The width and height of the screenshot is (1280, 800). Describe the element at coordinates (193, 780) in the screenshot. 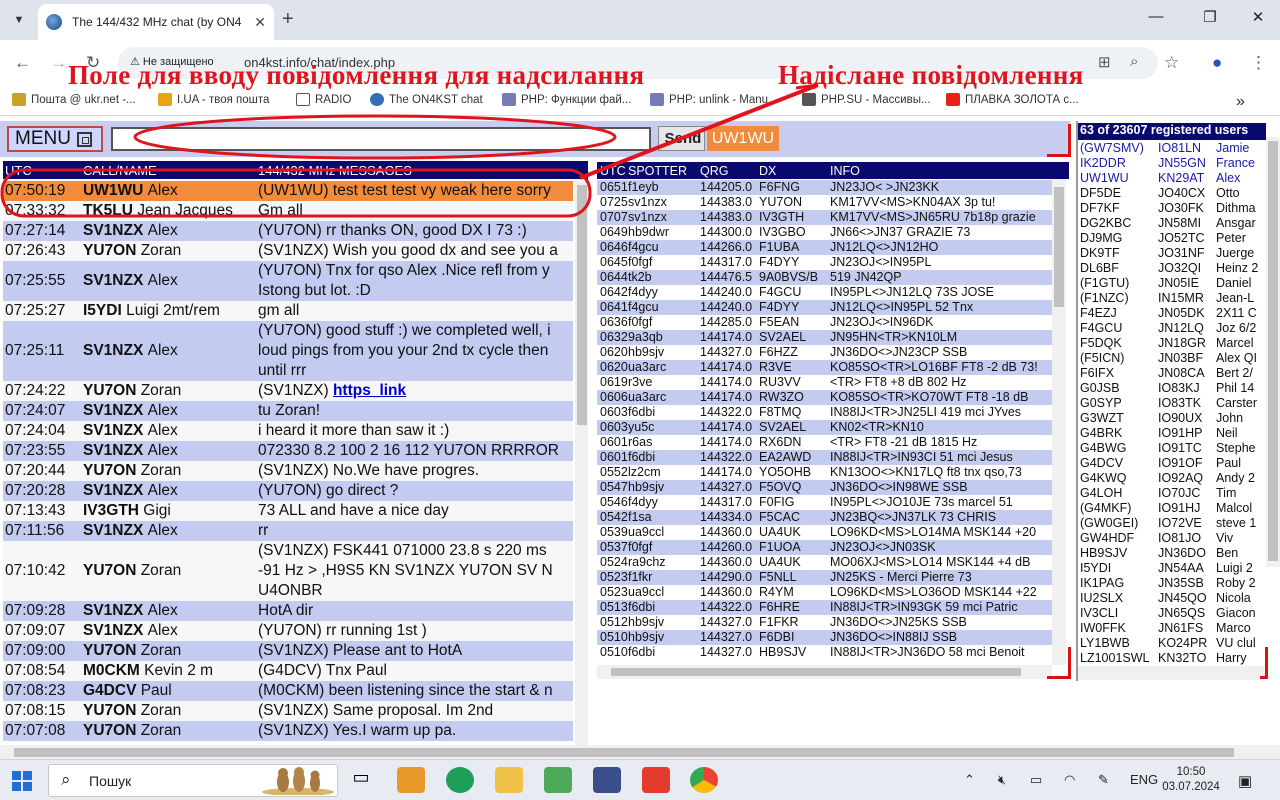

I see `taskbar-search: ⌕ Пошук` at that location.